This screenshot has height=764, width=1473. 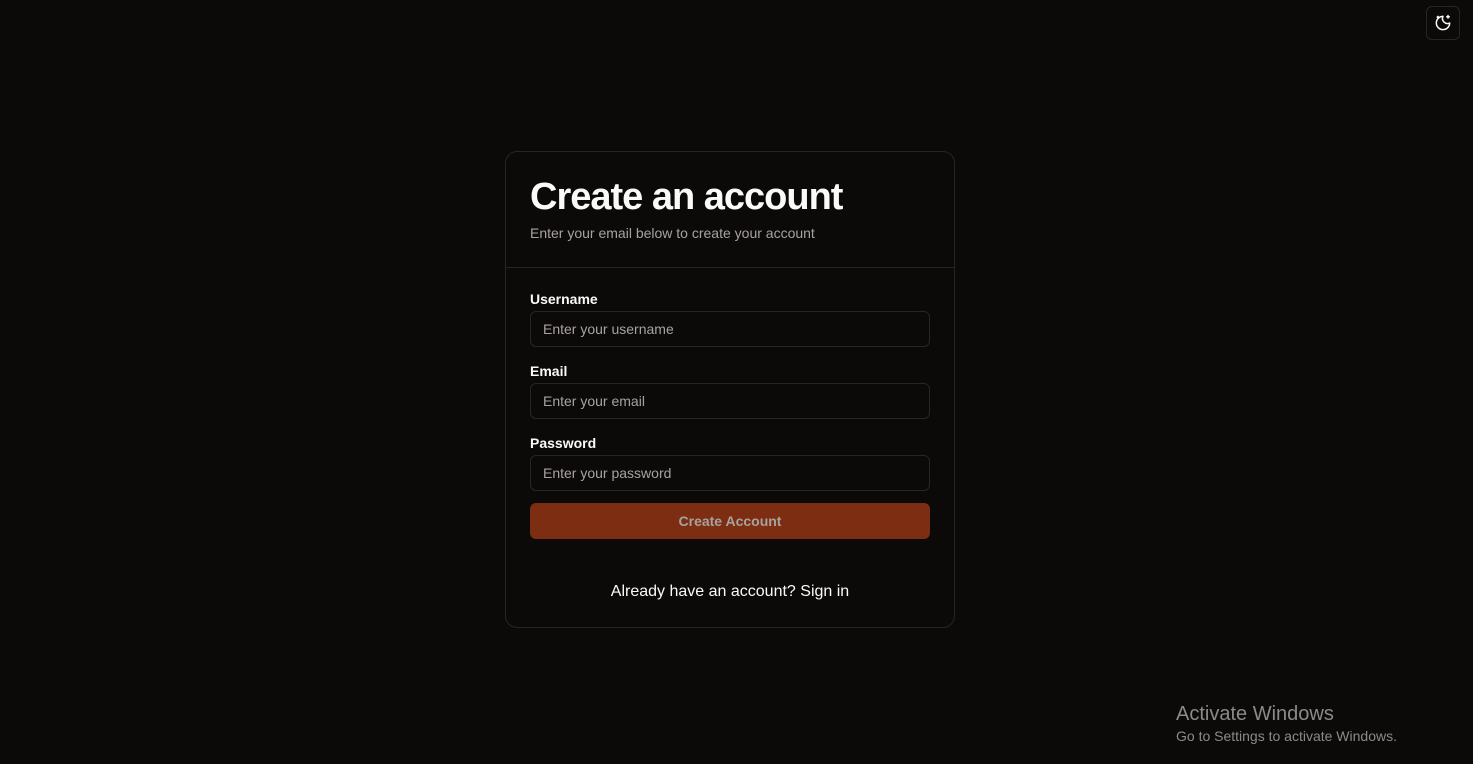 What do you see at coordinates (564, 299) in the screenshot?
I see `username-label: Username` at bounding box center [564, 299].